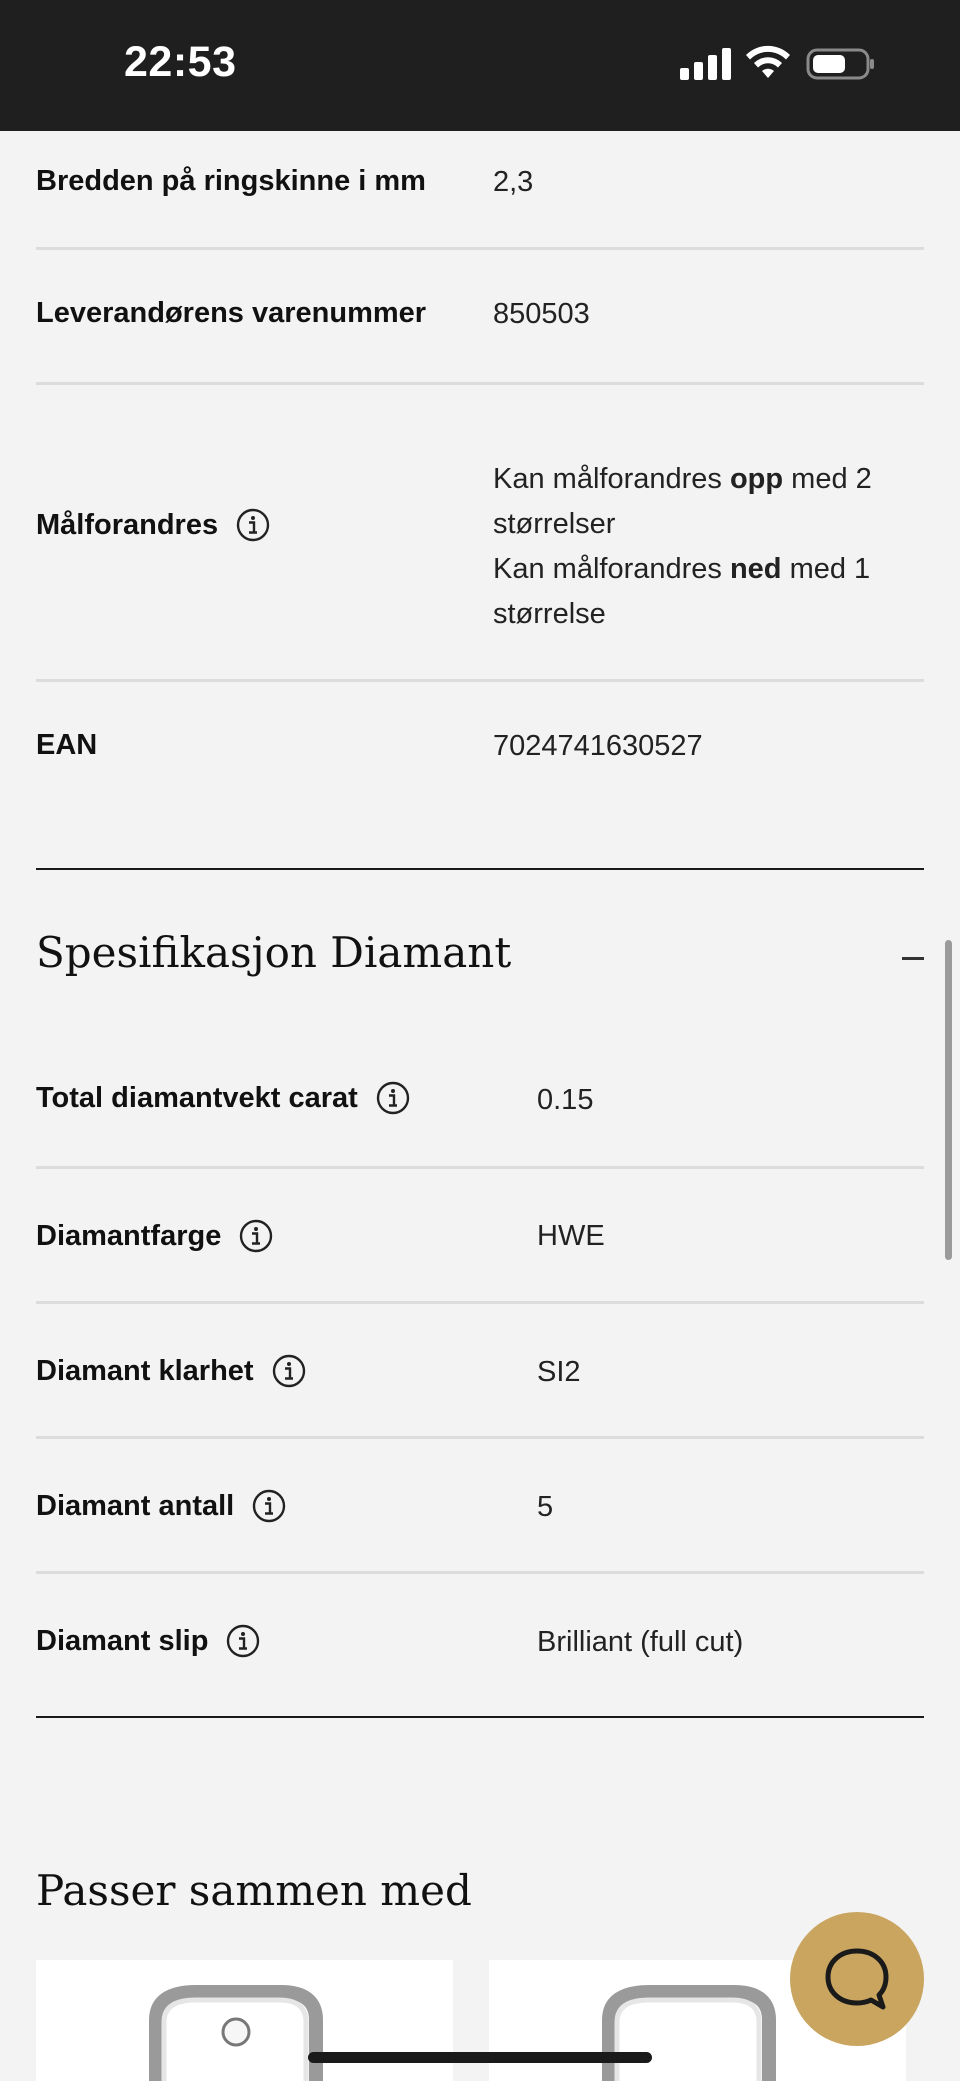 The height and width of the screenshot is (2081, 960). What do you see at coordinates (127, 524) in the screenshot?
I see `spec-label: Målforandres` at bounding box center [127, 524].